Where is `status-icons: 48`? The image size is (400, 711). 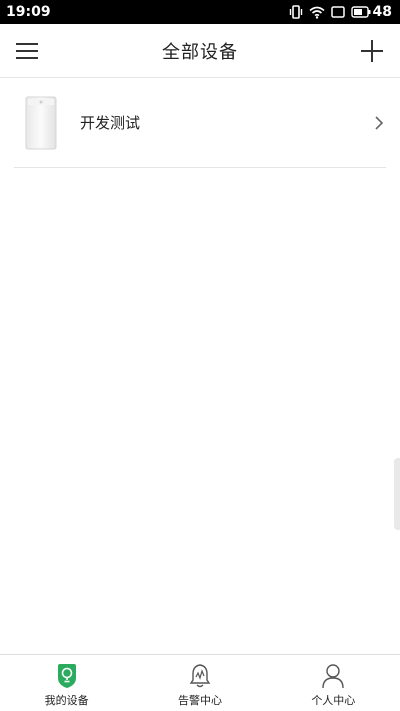
status-icons: 48 is located at coordinates (340, 12).